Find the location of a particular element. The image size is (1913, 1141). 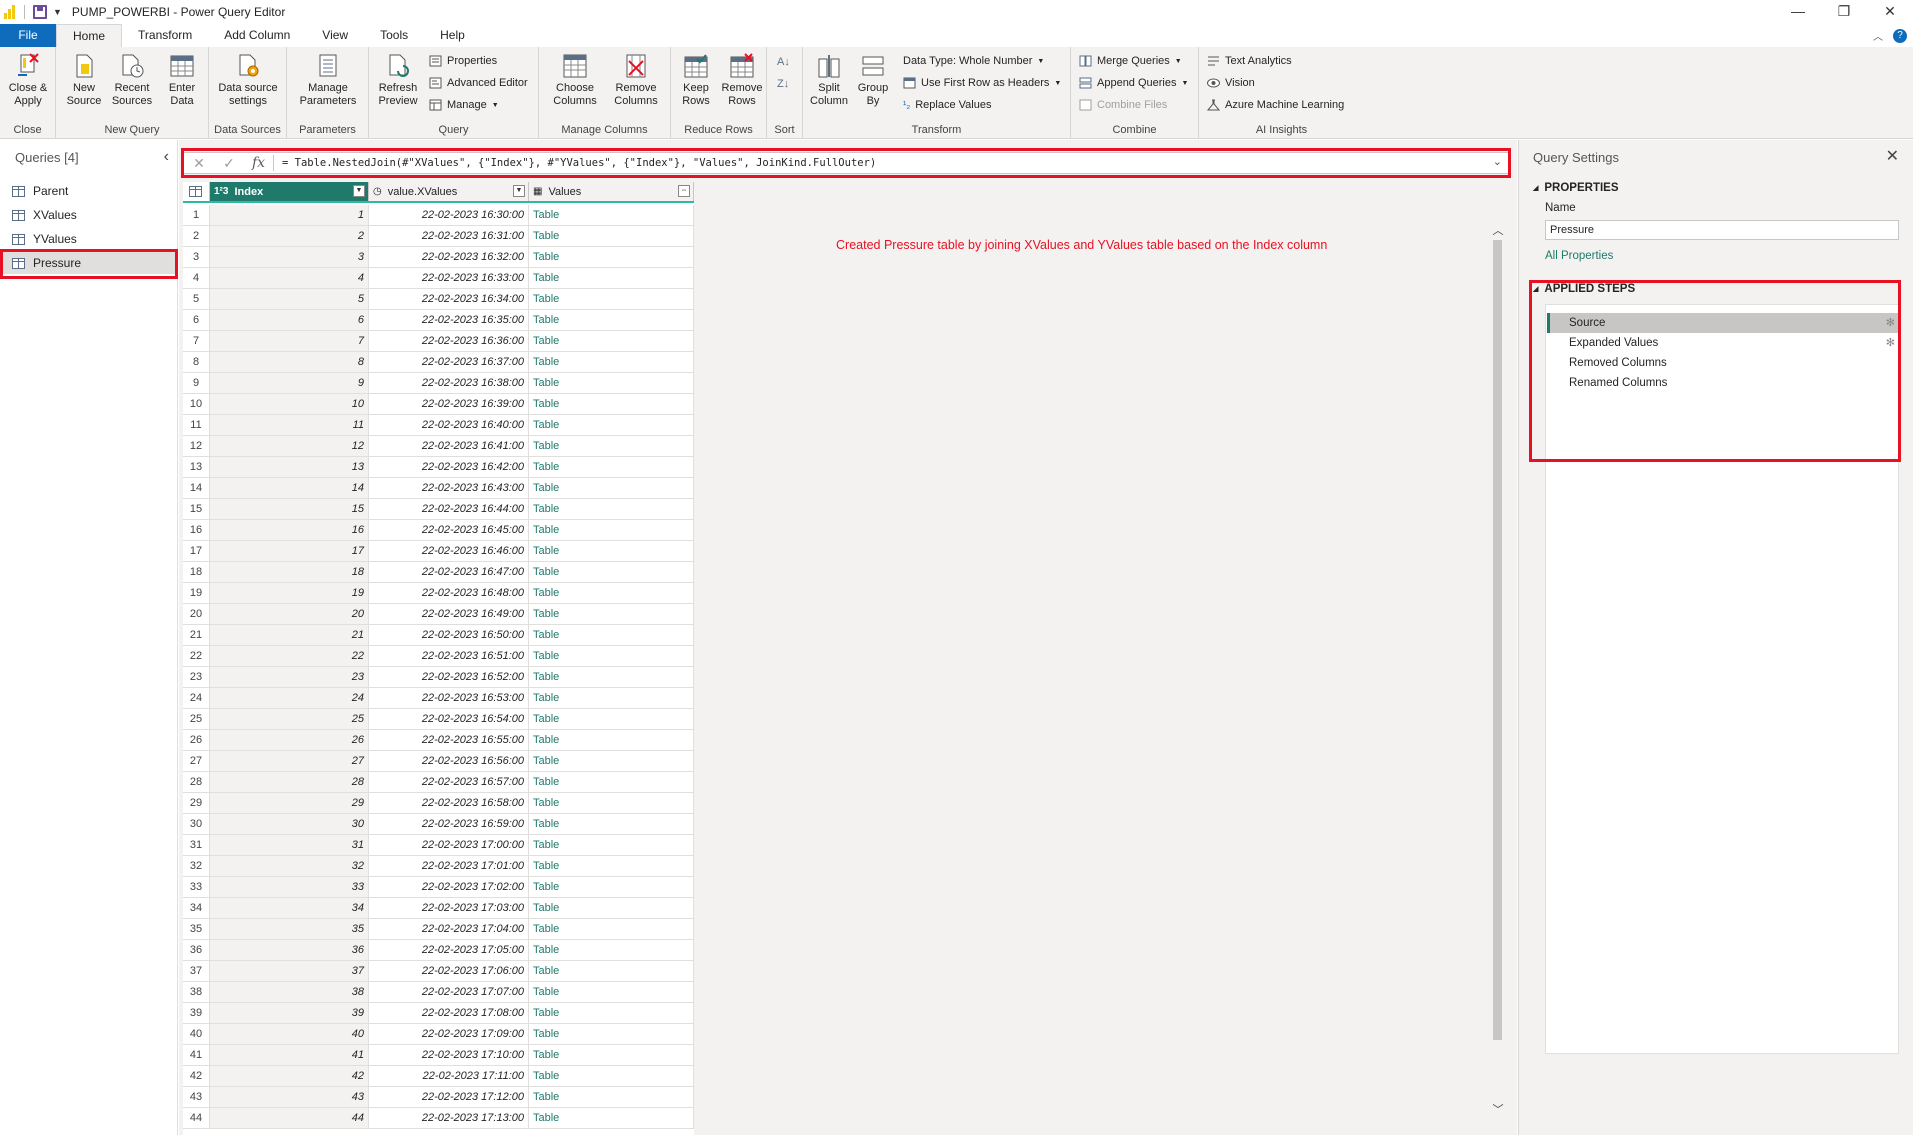

table-row: 37 37 22-02-2023 17:06:00 Table is located at coordinates (438, 971).